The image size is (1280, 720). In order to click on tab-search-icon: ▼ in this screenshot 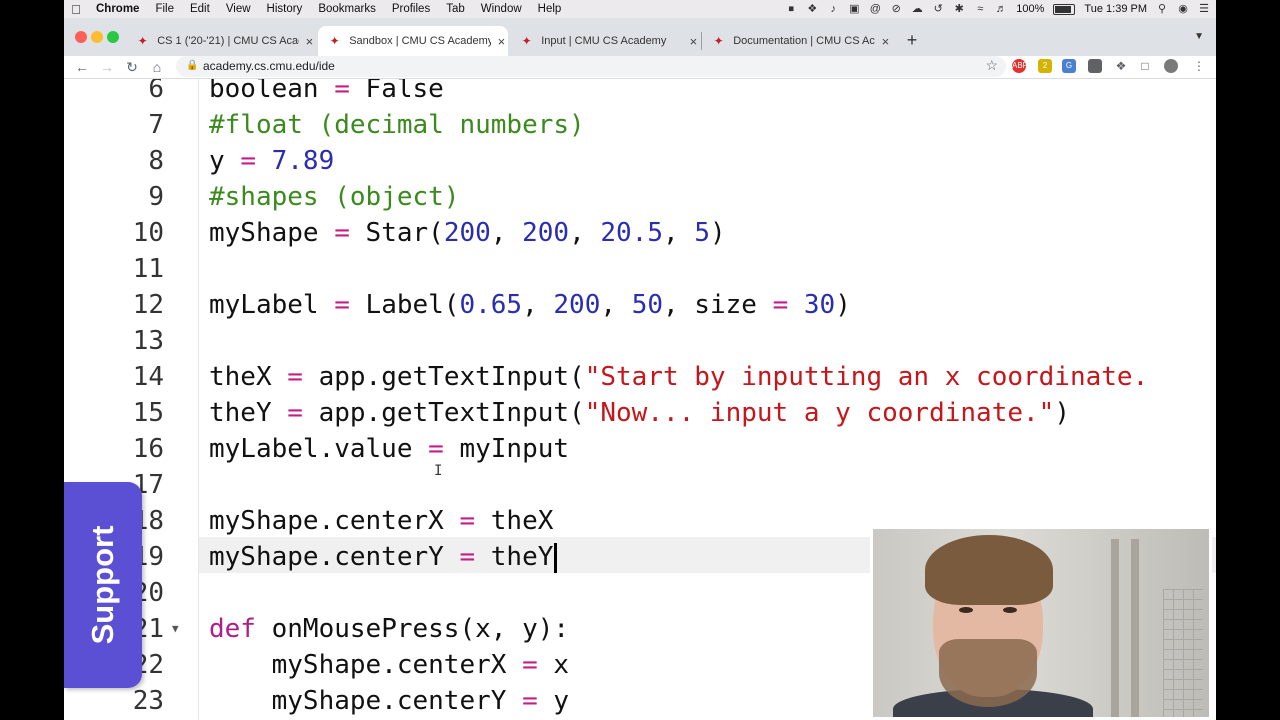, I will do `click(1199, 36)`.